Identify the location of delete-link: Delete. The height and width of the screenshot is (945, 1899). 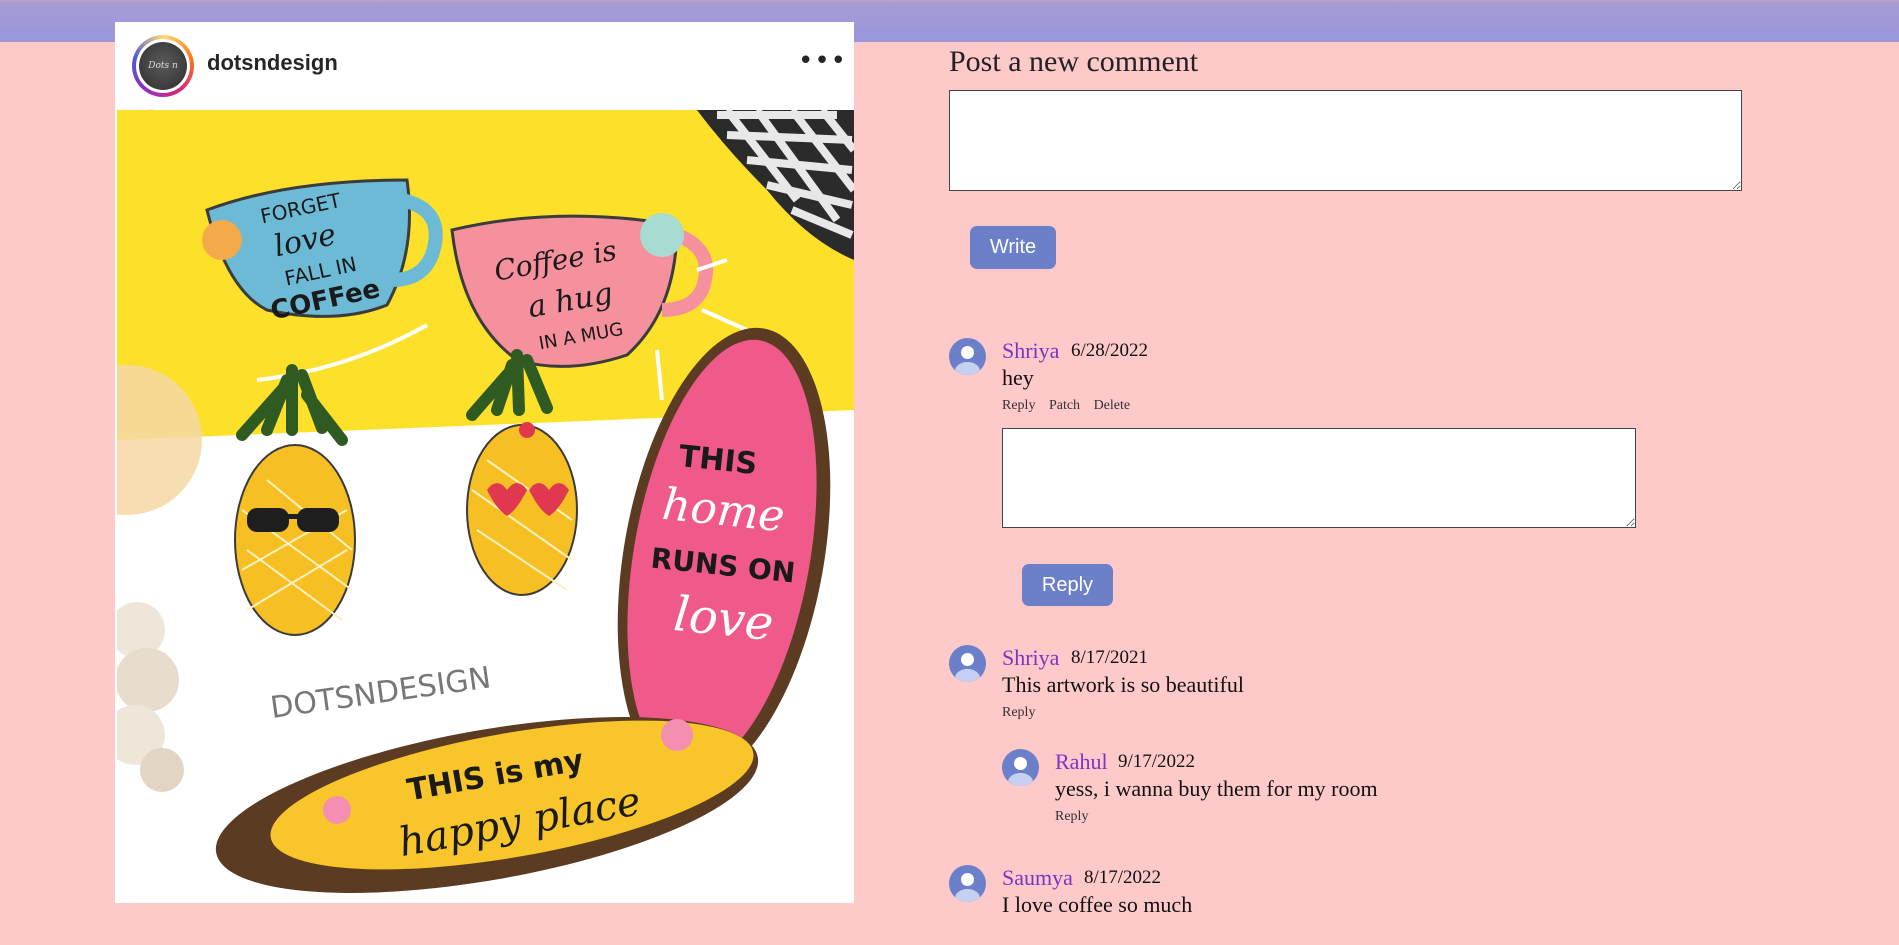
(1112, 405).